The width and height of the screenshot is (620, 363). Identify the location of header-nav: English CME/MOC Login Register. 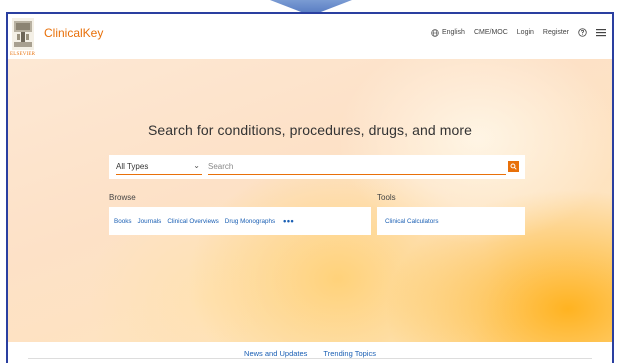
(518, 32).